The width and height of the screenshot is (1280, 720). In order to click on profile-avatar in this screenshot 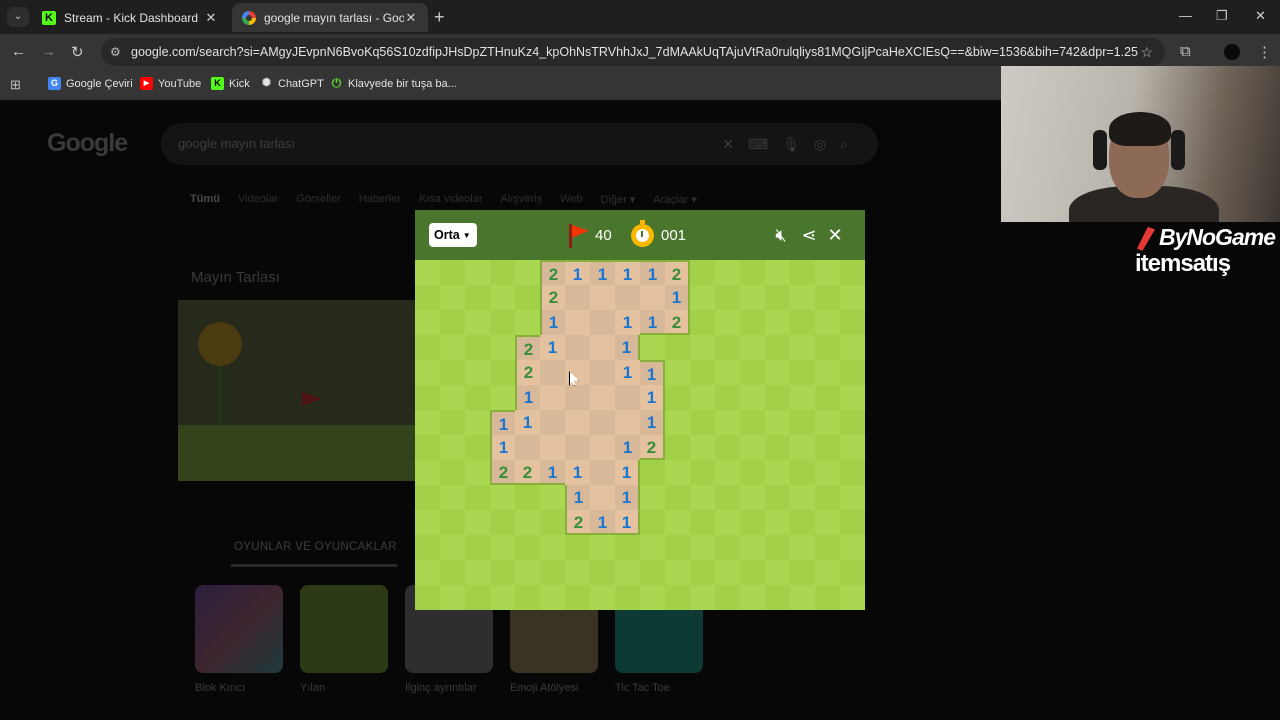, I will do `click(1232, 52)`.